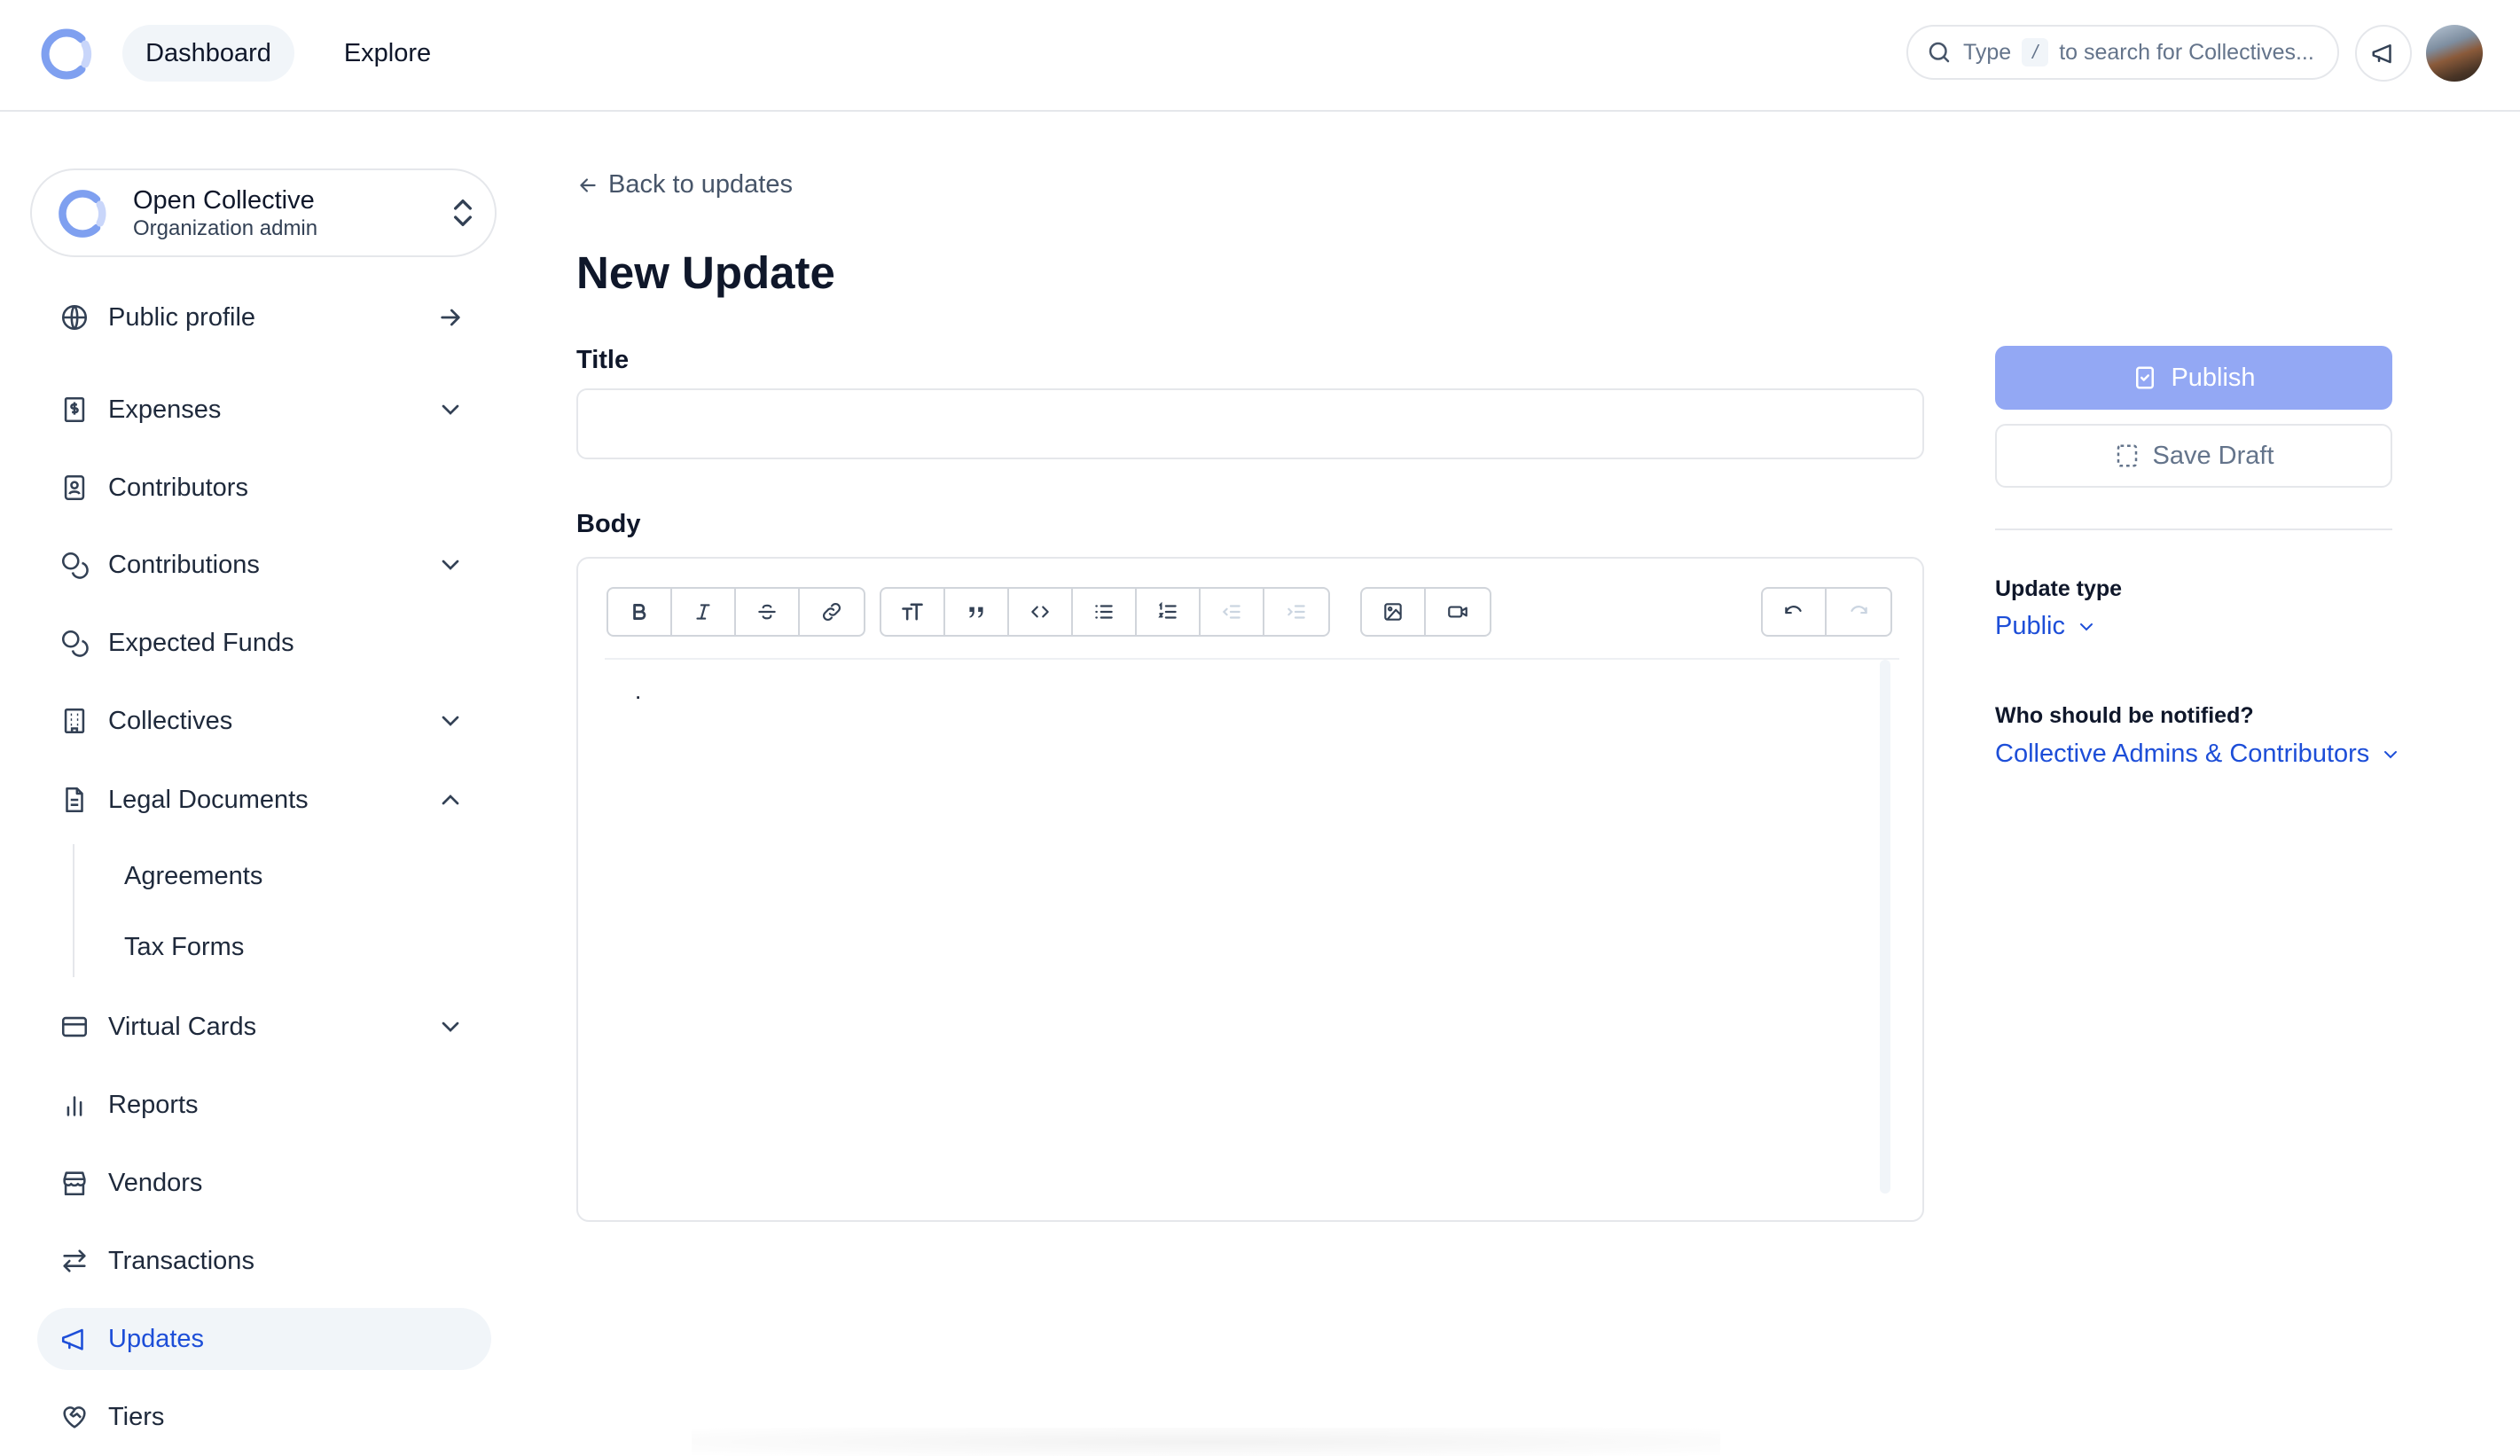 The image size is (2520, 1456). What do you see at coordinates (226, 228) in the screenshot?
I see `account-role: Organization admin` at bounding box center [226, 228].